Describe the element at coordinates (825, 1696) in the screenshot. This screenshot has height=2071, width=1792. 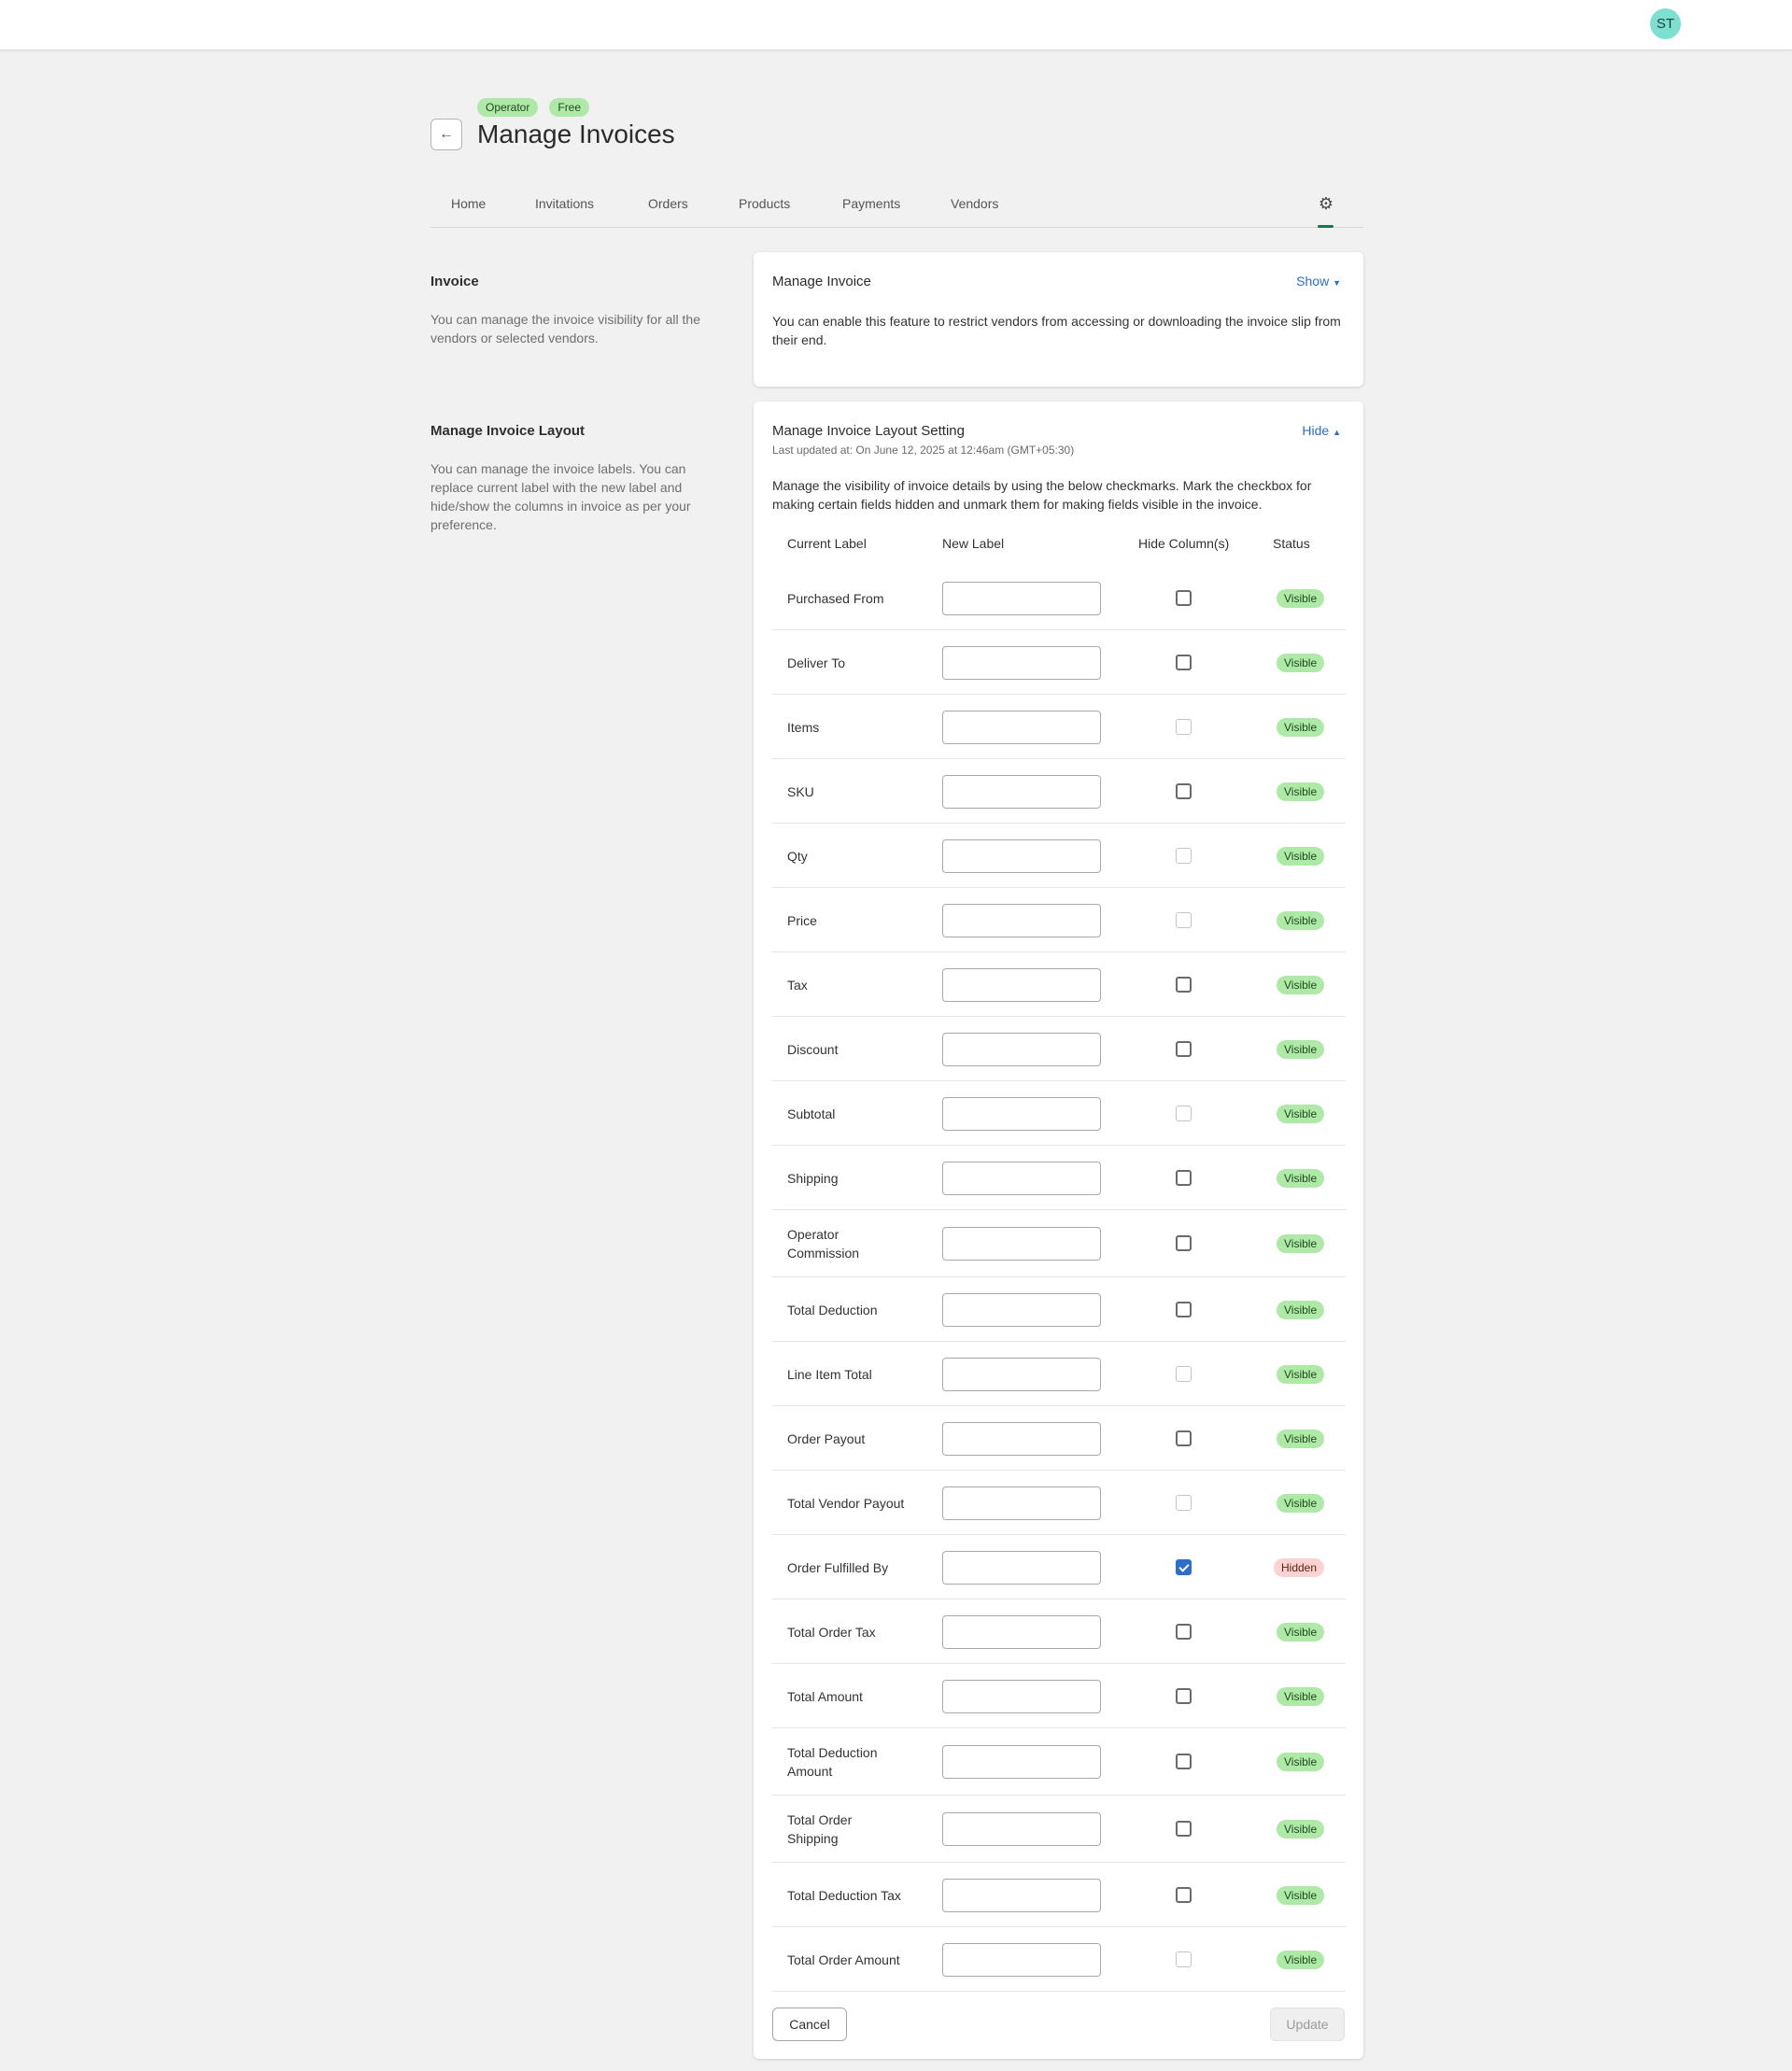
I see `current-label: Total Amount` at that location.